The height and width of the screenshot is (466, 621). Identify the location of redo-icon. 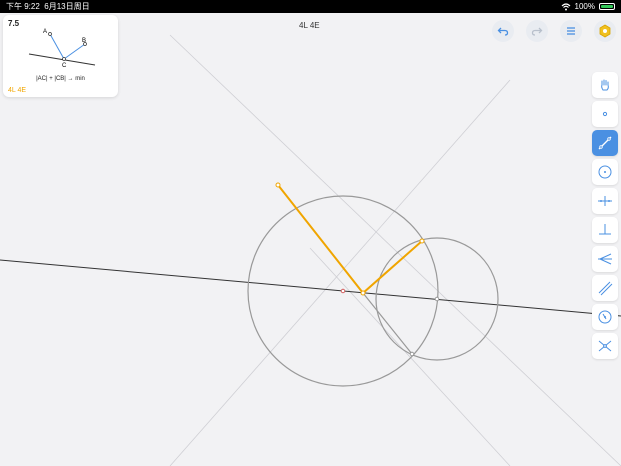
(537, 31).